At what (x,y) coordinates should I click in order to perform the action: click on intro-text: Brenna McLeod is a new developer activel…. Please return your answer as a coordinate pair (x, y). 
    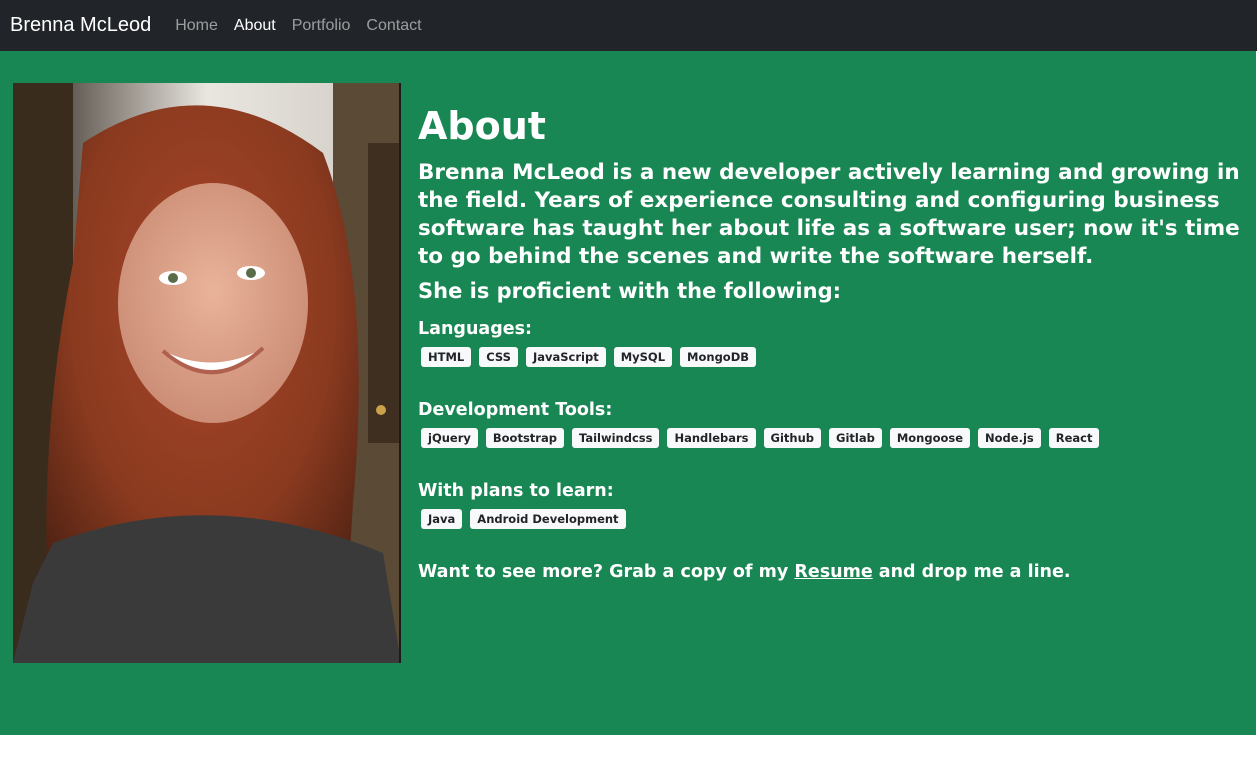
    Looking at the image, I should click on (829, 214).